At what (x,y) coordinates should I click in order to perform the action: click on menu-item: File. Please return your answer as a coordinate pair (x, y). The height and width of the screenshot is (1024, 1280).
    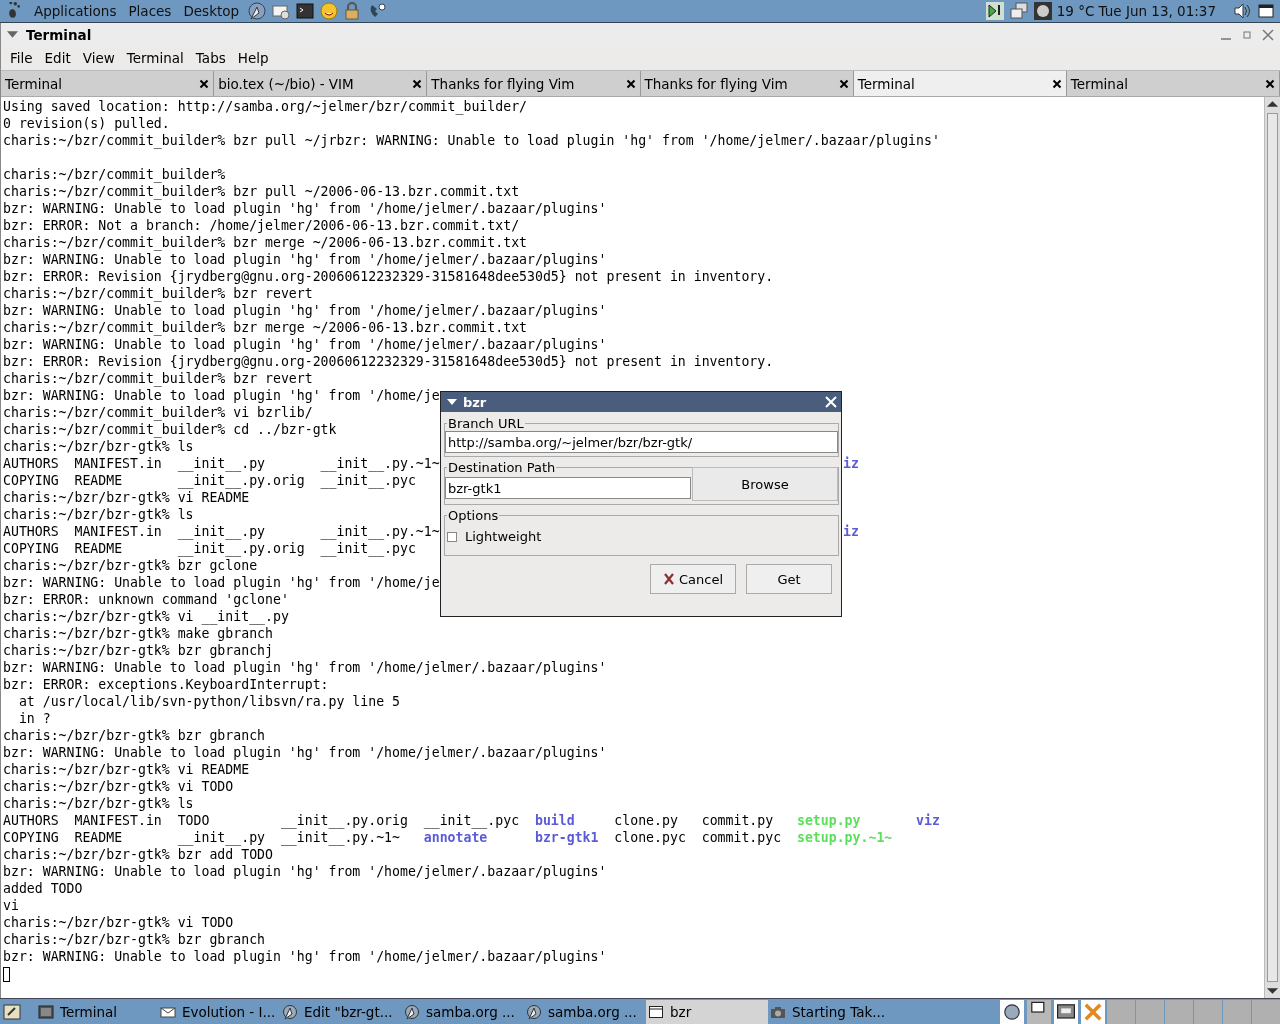
    Looking at the image, I should click on (21, 58).